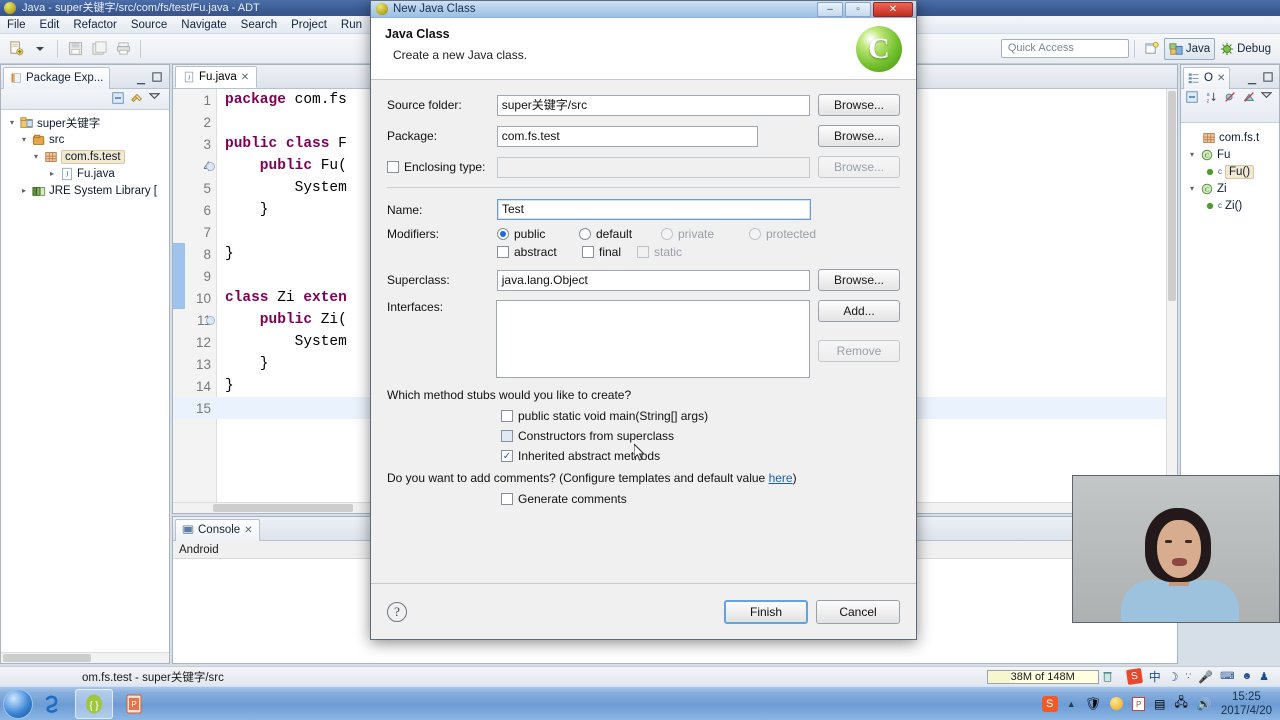  What do you see at coordinates (16, 49) in the screenshot?
I see `new-wizard-icon` at bounding box center [16, 49].